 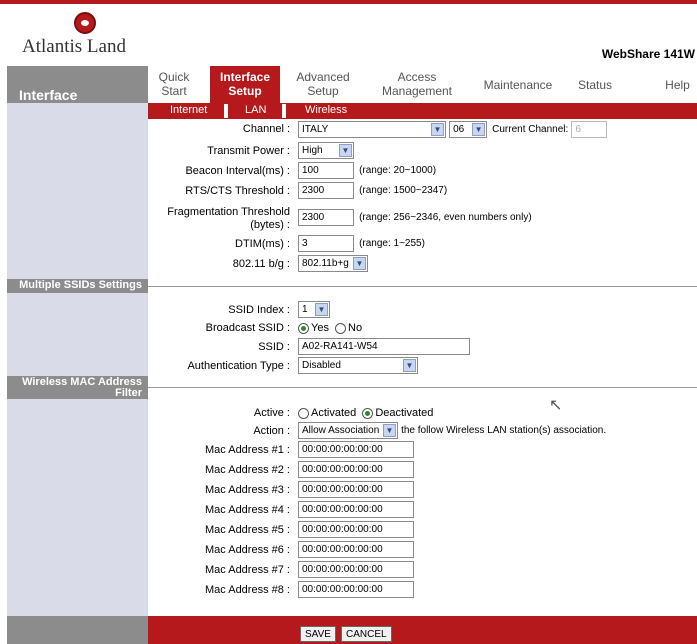 What do you see at coordinates (326, 150) in the screenshot?
I see `tx-power-select: High ▼` at bounding box center [326, 150].